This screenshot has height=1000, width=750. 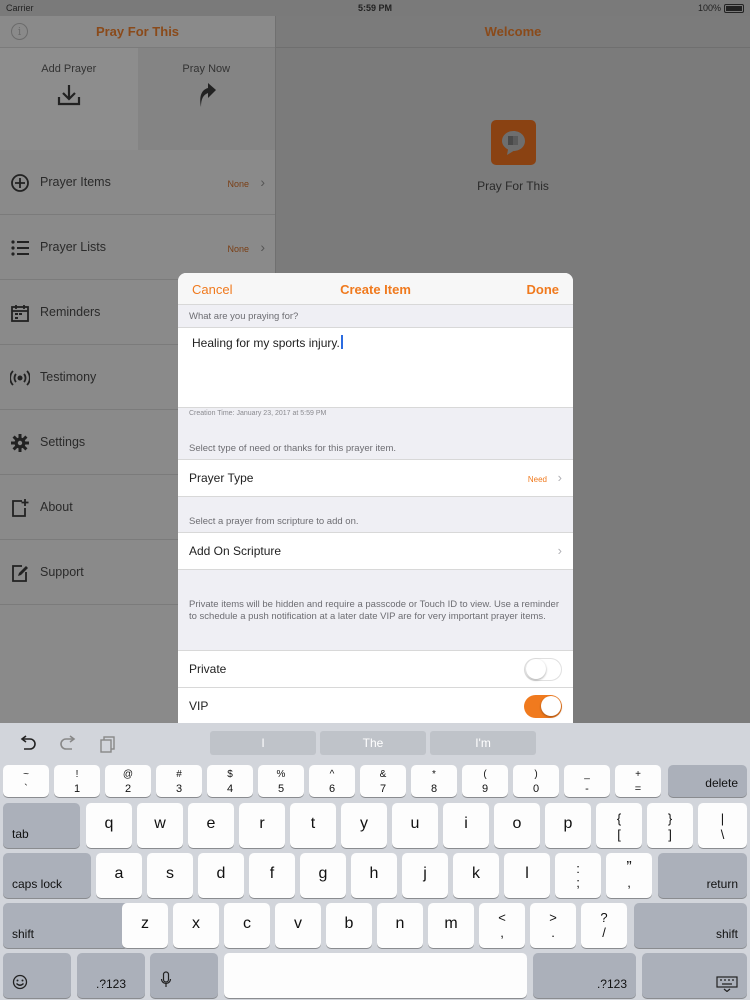 What do you see at coordinates (281, 781) in the screenshot?
I see `key-5: % 5` at bounding box center [281, 781].